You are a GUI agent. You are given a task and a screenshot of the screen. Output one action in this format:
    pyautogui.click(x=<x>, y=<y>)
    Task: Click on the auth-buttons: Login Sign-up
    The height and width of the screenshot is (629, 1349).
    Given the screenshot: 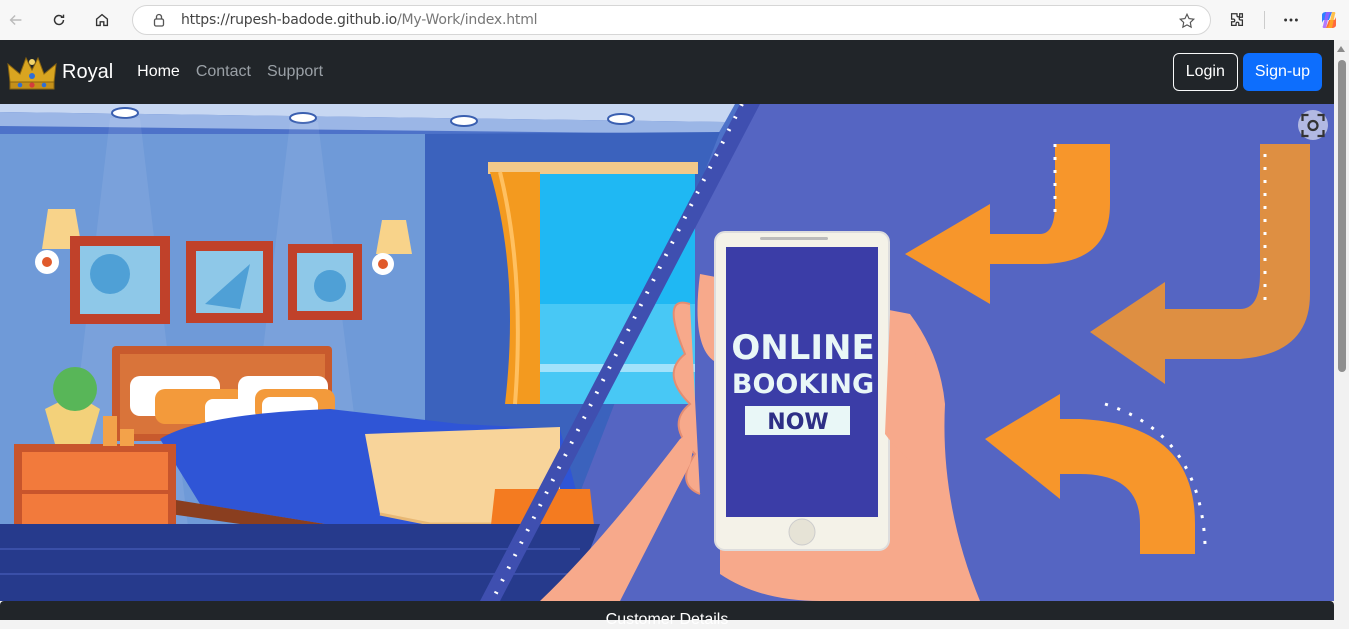 What is the action you would take?
    pyautogui.click(x=1247, y=72)
    